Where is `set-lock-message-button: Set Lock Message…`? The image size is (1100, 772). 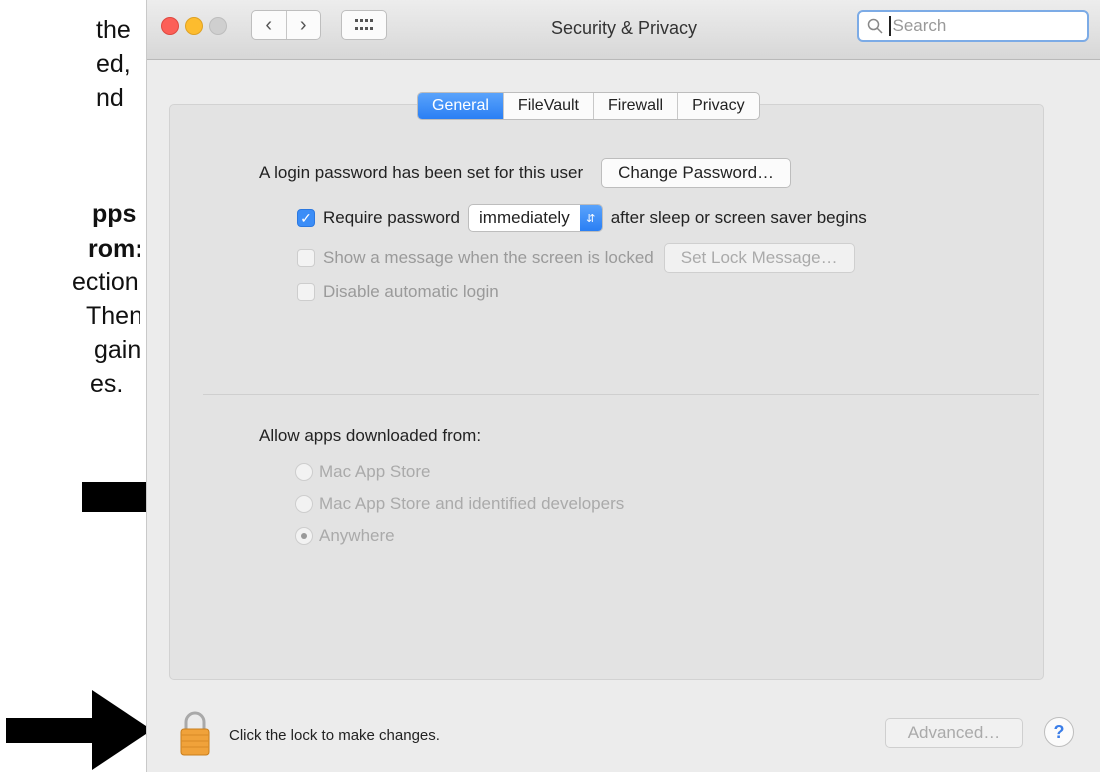
set-lock-message-button: Set Lock Message… is located at coordinates (759, 258).